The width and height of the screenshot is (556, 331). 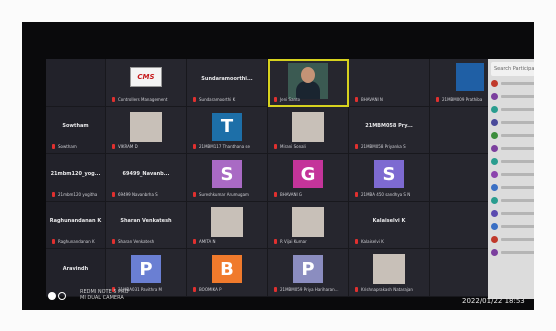 What do you see at coordinates (308, 75) in the screenshot?
I see `face` at bounding box center [308, 75].